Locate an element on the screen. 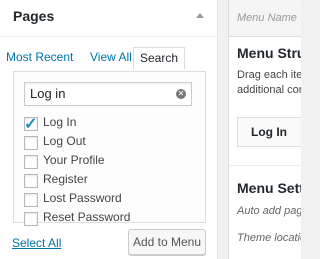 The image size is (320, 259). tab-most-recent: Most Recent is located at coordinates (39, 57).